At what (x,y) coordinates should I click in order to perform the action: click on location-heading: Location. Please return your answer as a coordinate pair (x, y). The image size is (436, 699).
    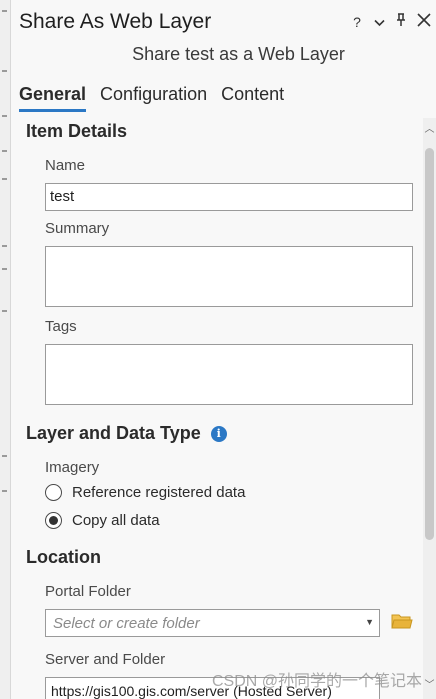
    Looking at the image, I should click on (63, 557).